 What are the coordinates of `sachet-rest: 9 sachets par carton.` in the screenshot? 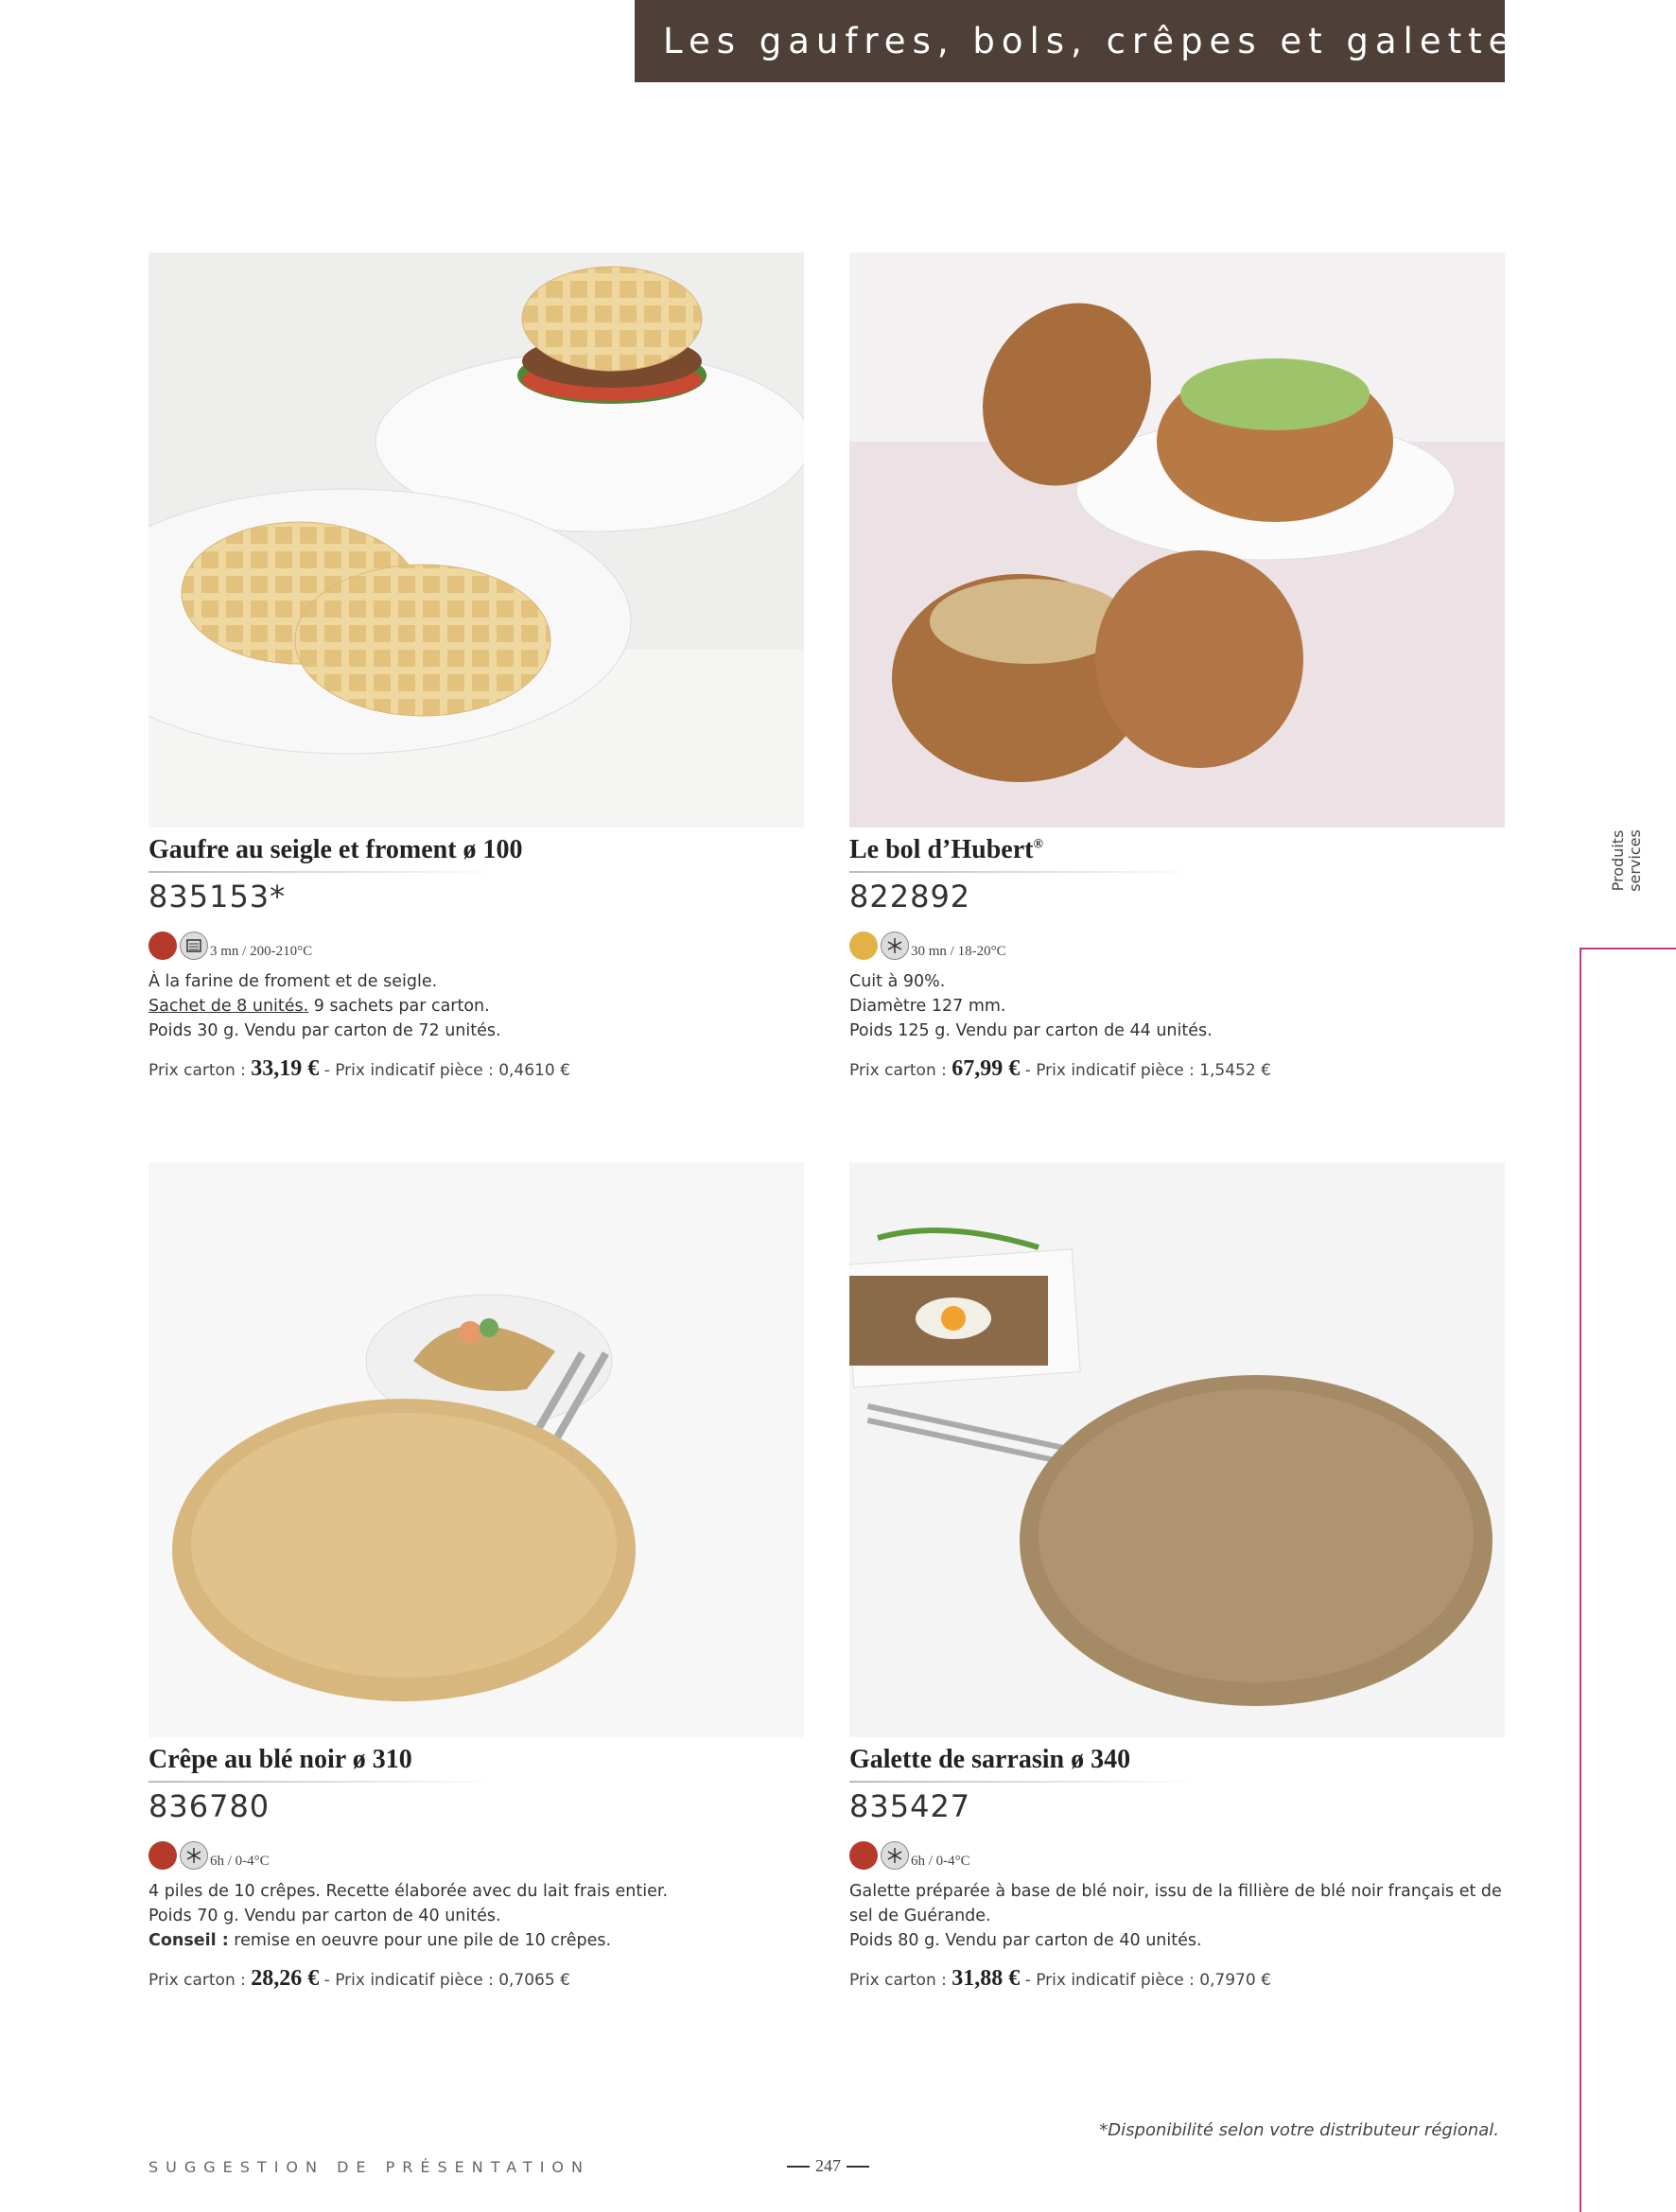 It's located at (399, 1006).